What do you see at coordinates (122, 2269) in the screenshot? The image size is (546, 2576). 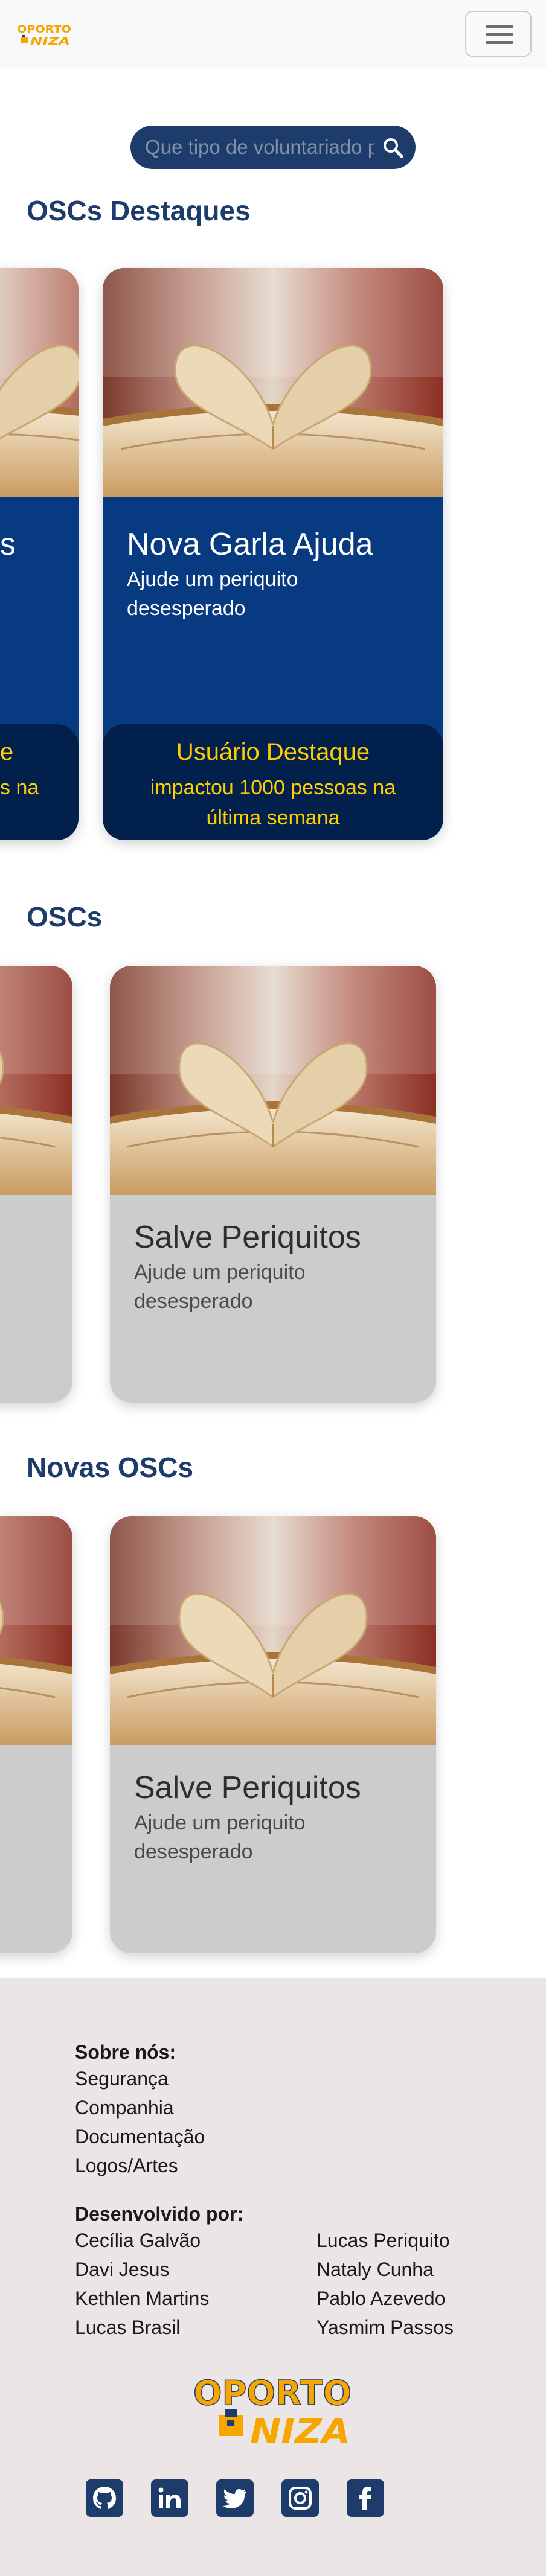 I see `developer-name: Davi Jesus` at bounding box center [122, 2269].